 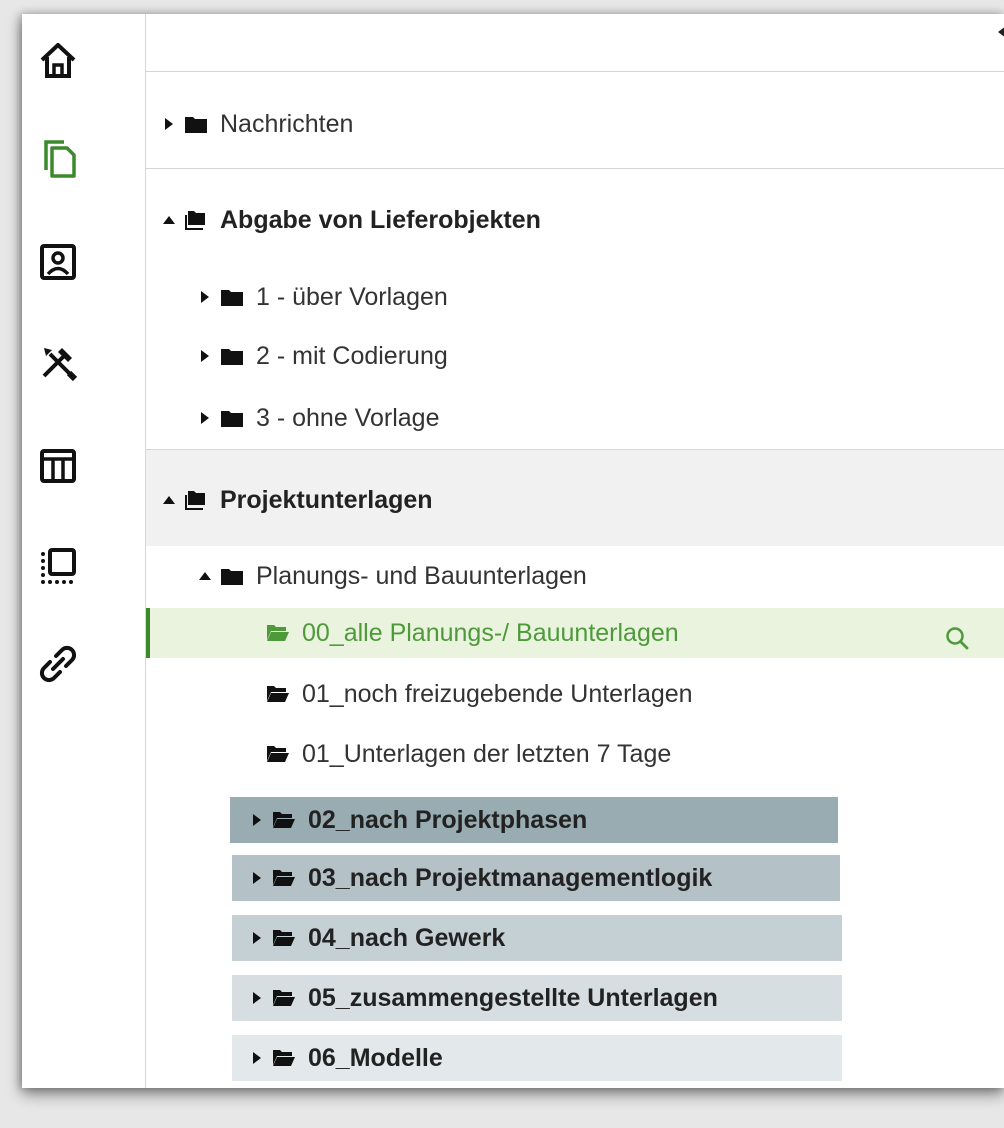 I want to click on tree-node-label: 2 - mit Codierung, so click(x=352, y=355).